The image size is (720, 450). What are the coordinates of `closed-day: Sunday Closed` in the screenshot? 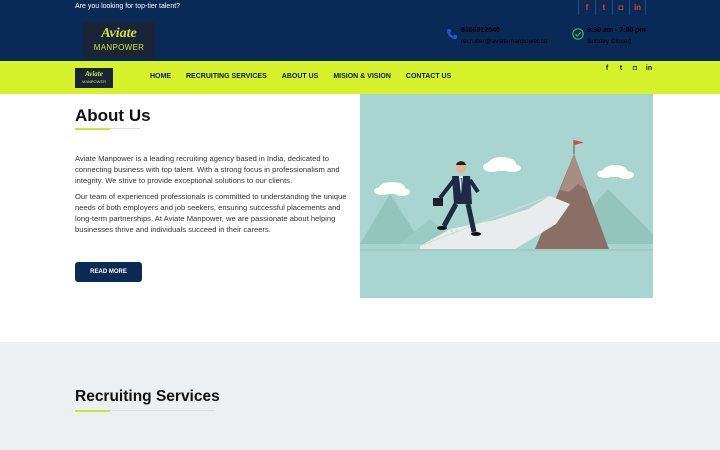 It's located at (609, 41).